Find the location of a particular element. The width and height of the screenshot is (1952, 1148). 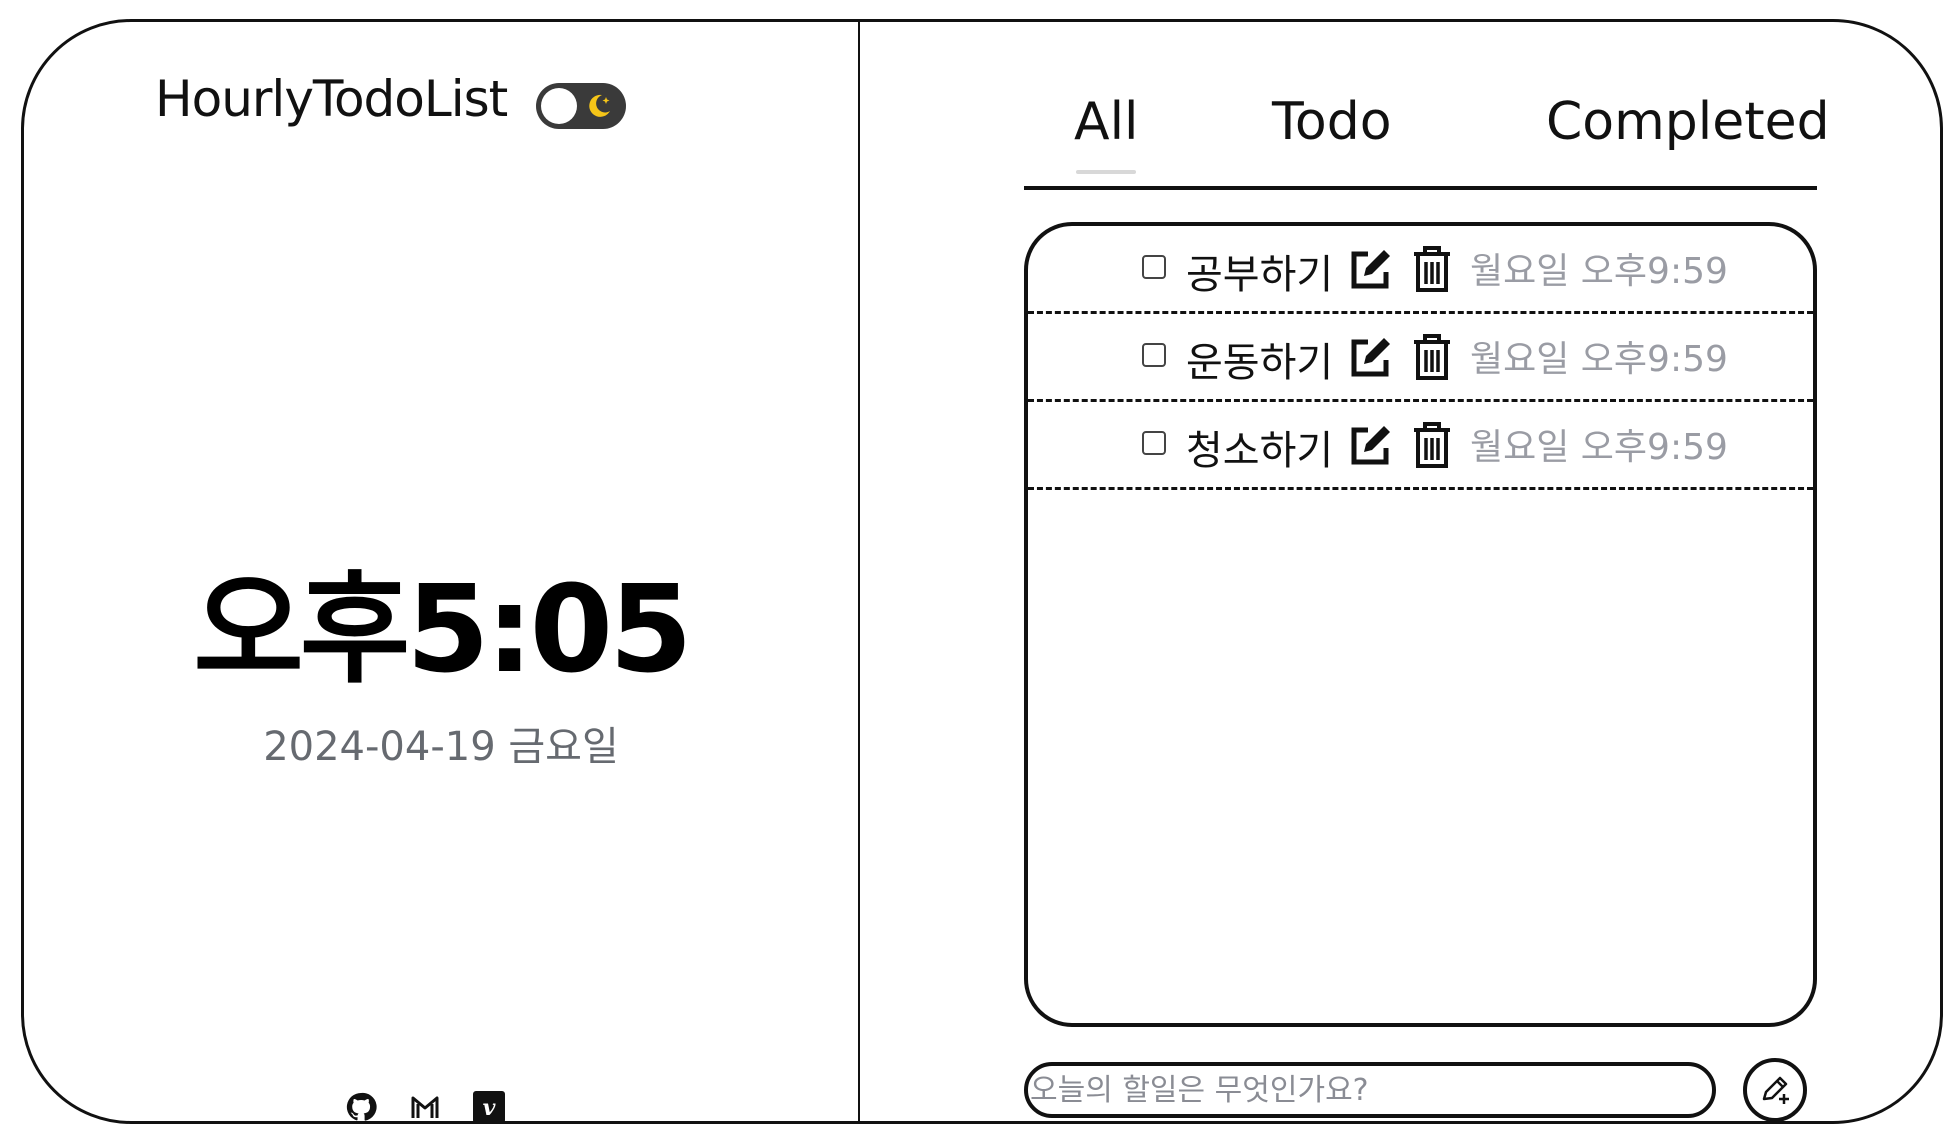

velog-icon: v is located at coordinates (489, 1105).